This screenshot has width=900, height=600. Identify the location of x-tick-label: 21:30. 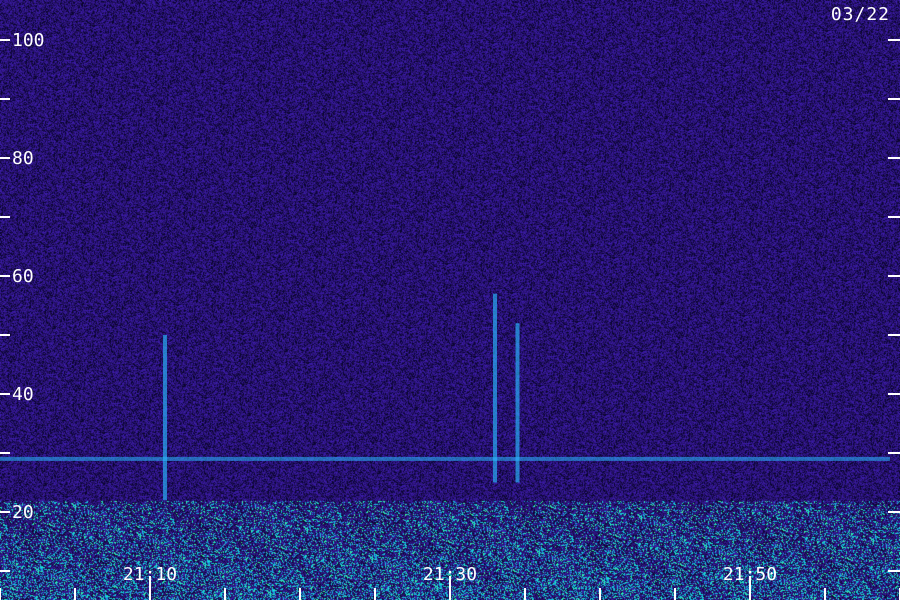
(450, 574).